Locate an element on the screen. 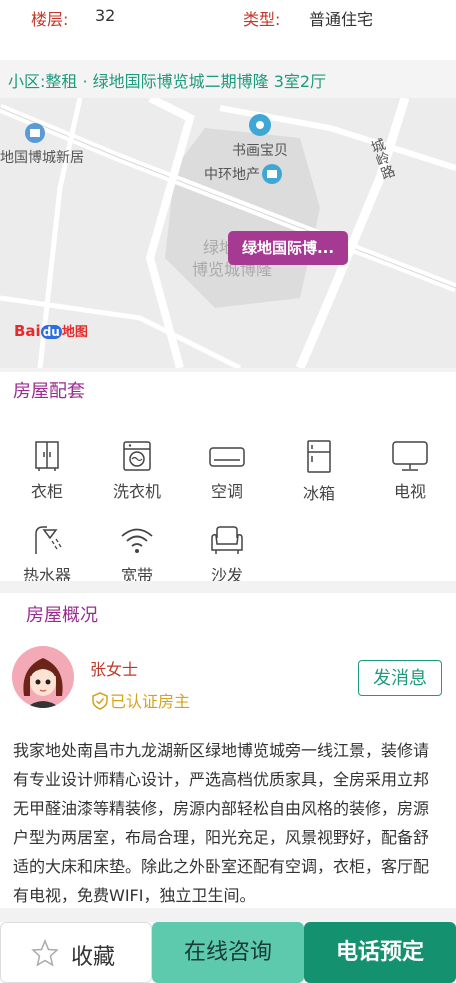  online-consult-button: 在线咨询 is located at coordinates (228, 952).